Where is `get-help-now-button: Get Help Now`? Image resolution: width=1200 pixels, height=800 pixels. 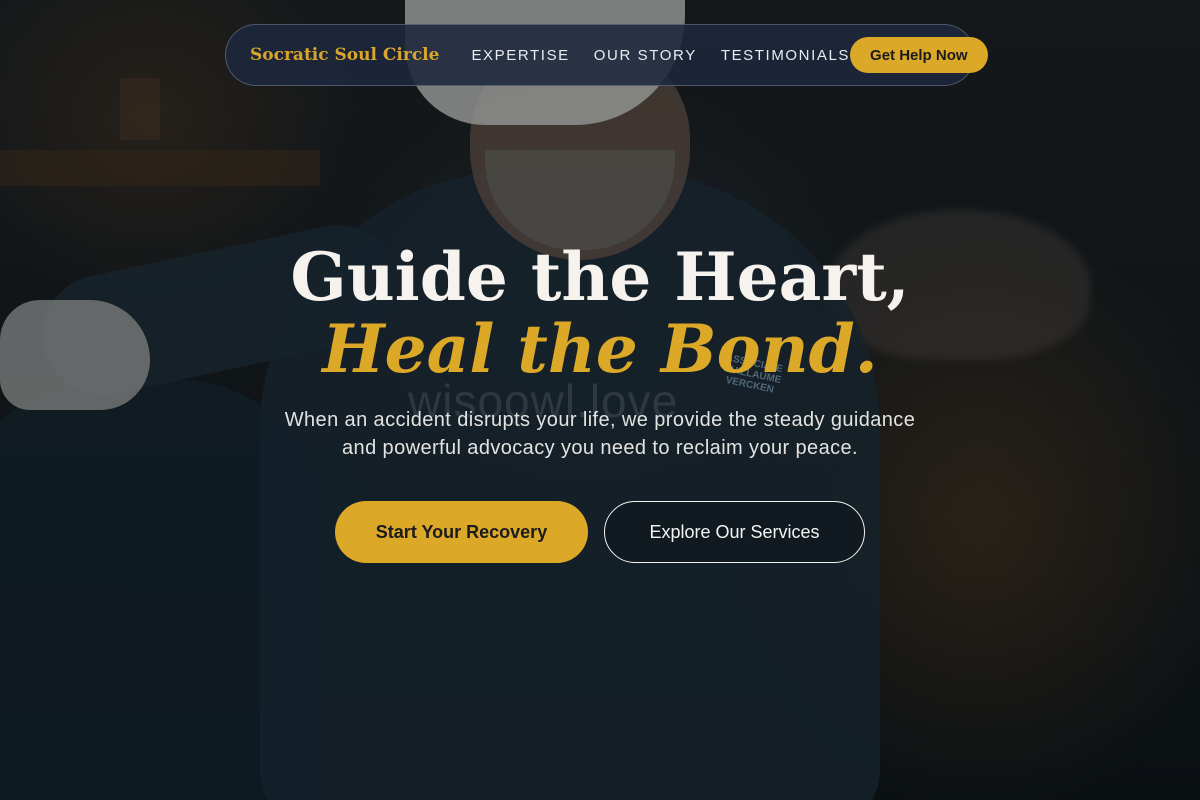 get-help-now-button: Get Help Now is located at coordinates (919, 55).